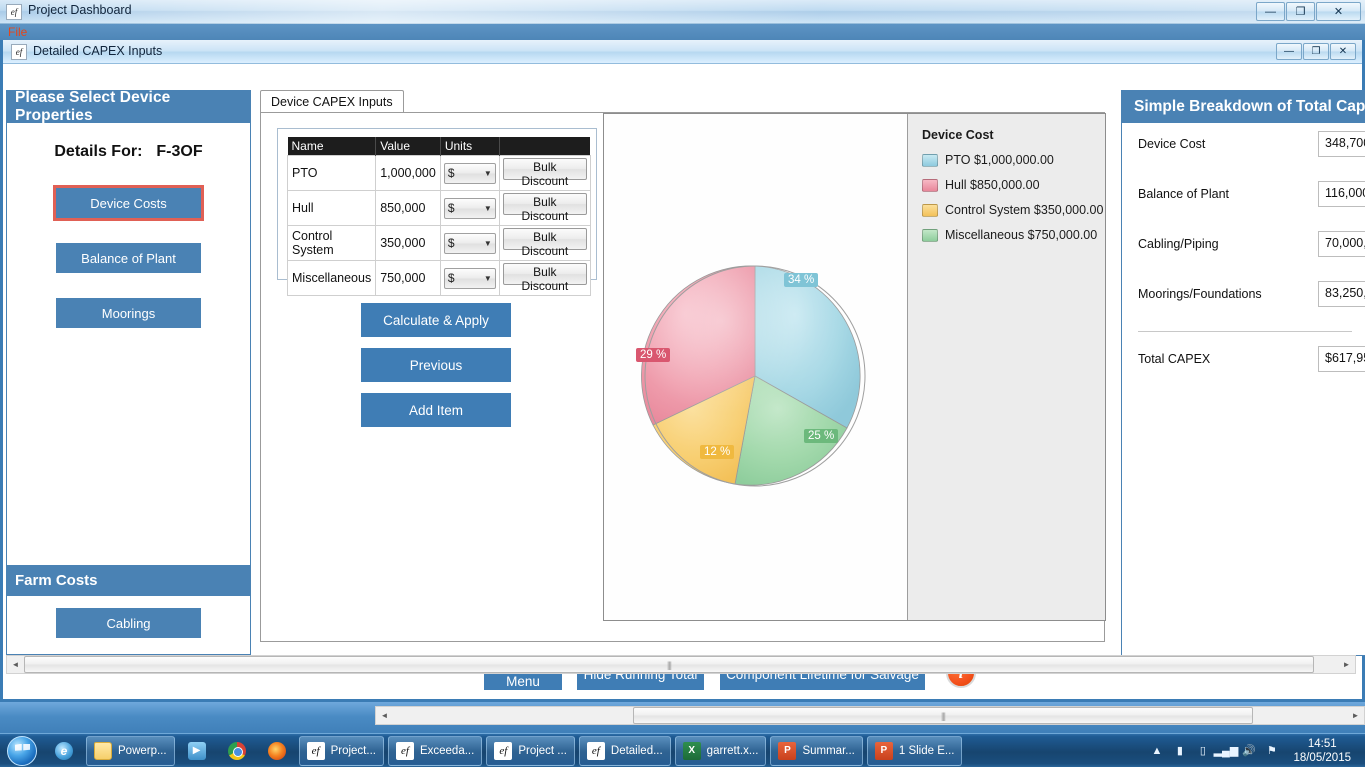  What do you see at coordinates (1341, 144) in the screenshot?
I see `capex-value-device-cost: 348,700,000` at bounding box center [1341, 144].